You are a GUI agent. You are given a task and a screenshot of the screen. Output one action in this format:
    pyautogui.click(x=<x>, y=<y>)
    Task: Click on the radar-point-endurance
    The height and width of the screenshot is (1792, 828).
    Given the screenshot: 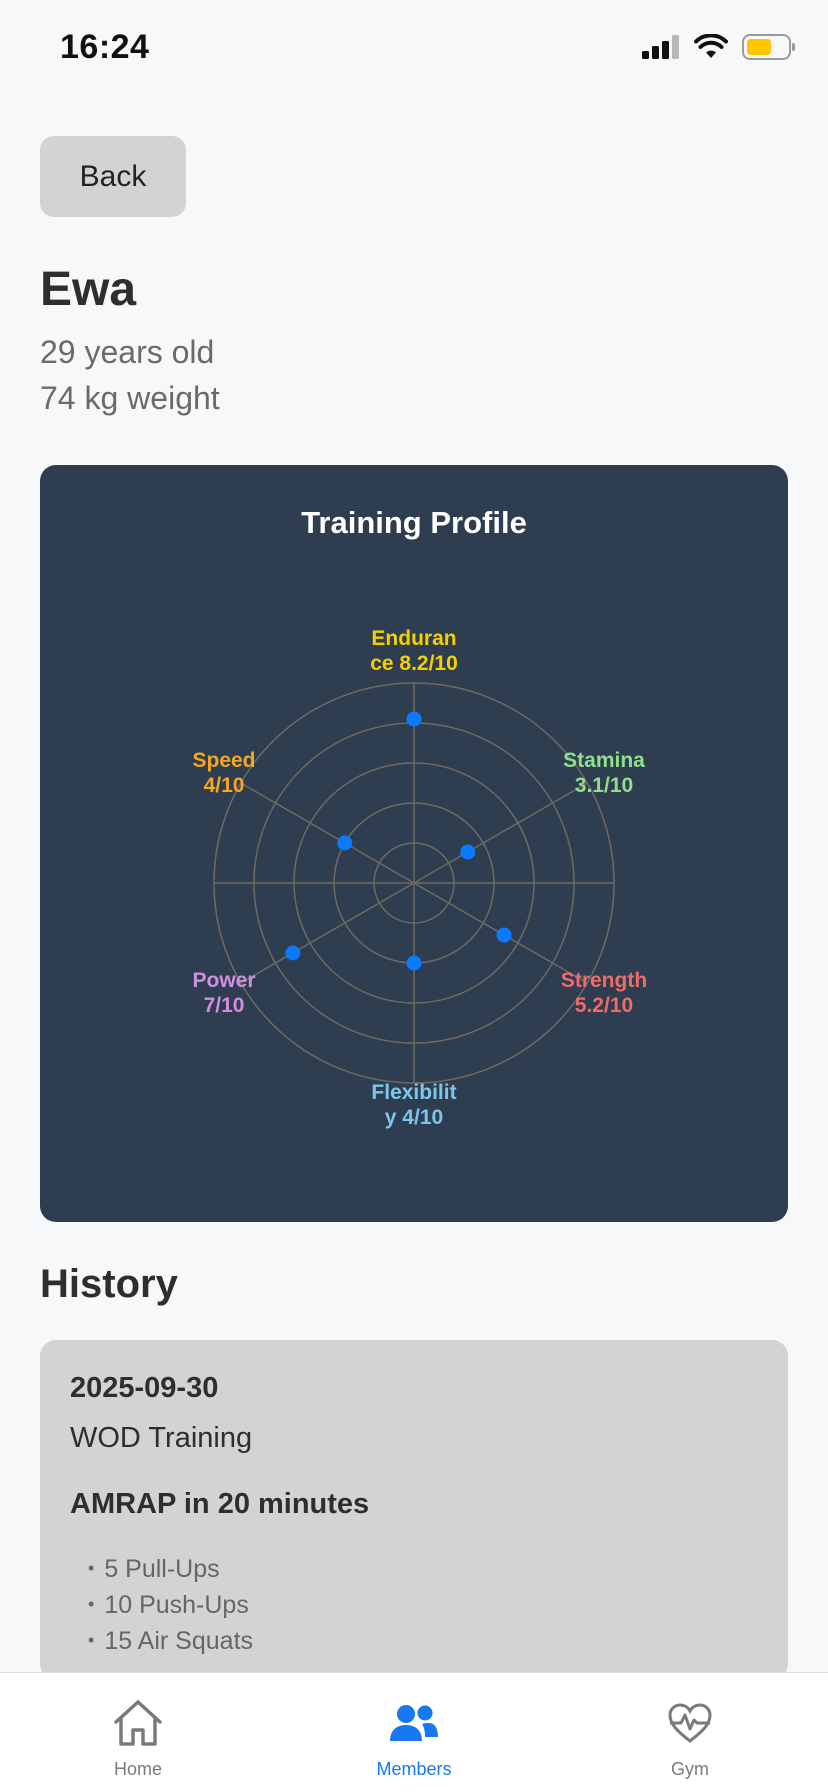 What is the action you would take?
    pyautogui.click(x=414, y=719)
    